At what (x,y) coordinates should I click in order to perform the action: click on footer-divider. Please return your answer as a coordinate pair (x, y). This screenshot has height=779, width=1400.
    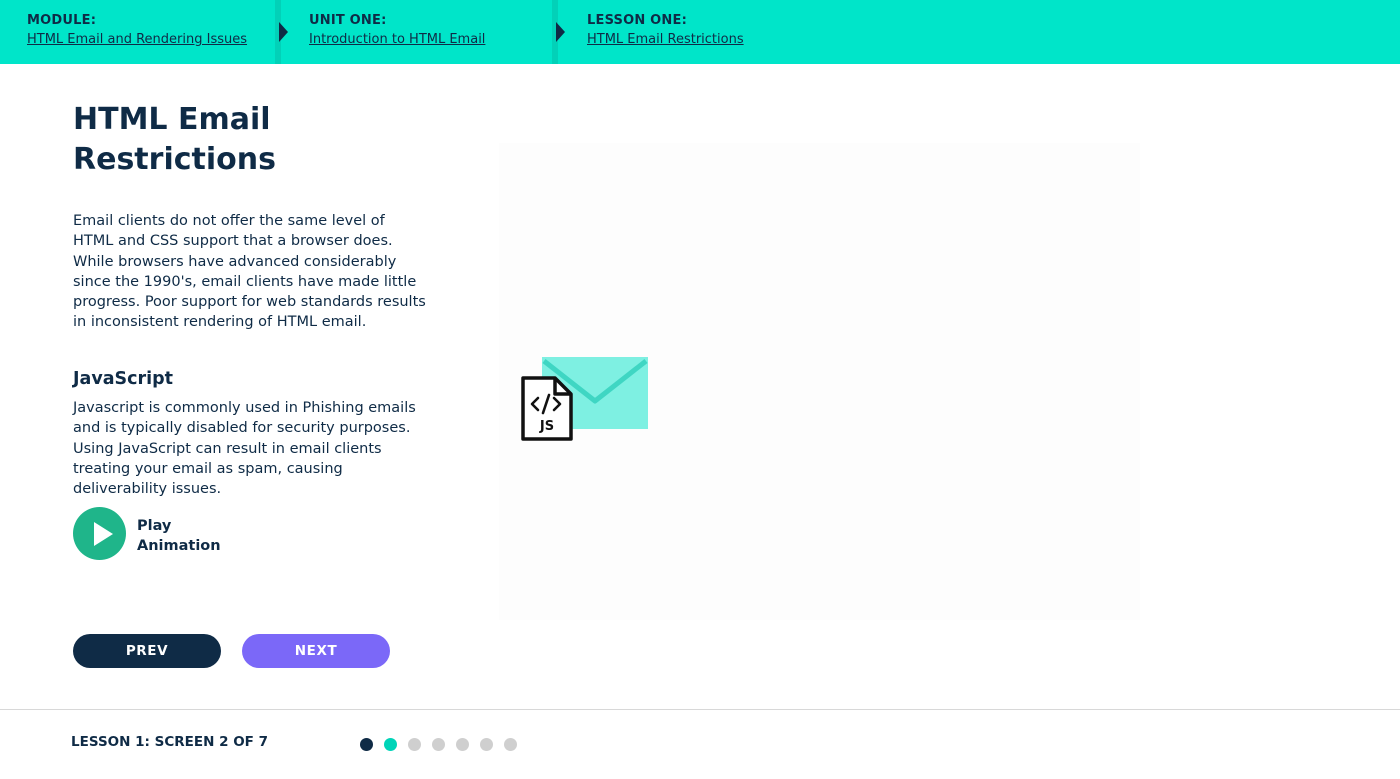
    Looking at the image, I should click on (700, 709).